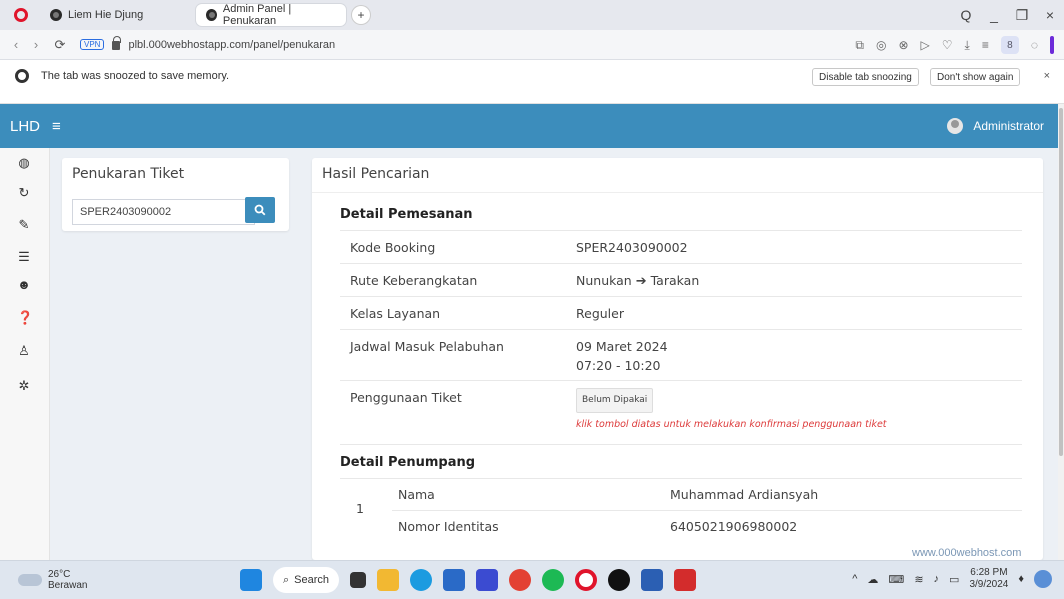 The width and height of the screenshot is (1064, 599). What do you see at coordinates (487, 580) in the screenshot?
I see `zoom-icon` at bounding box center [487, 580].